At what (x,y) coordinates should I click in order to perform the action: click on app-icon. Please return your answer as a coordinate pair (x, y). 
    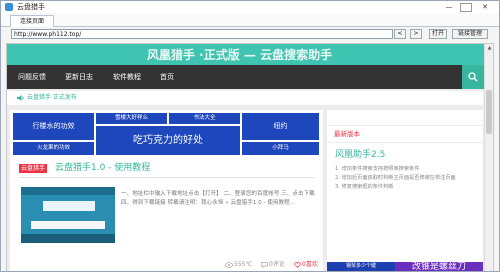
    Looking at the image, I should click on (9, 7).